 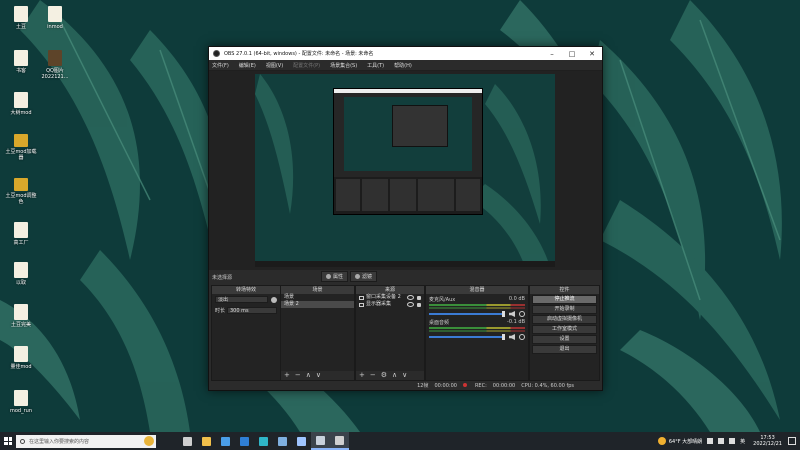 I want to click on transition-type-select: 淡出, so click(x=241, y=299).